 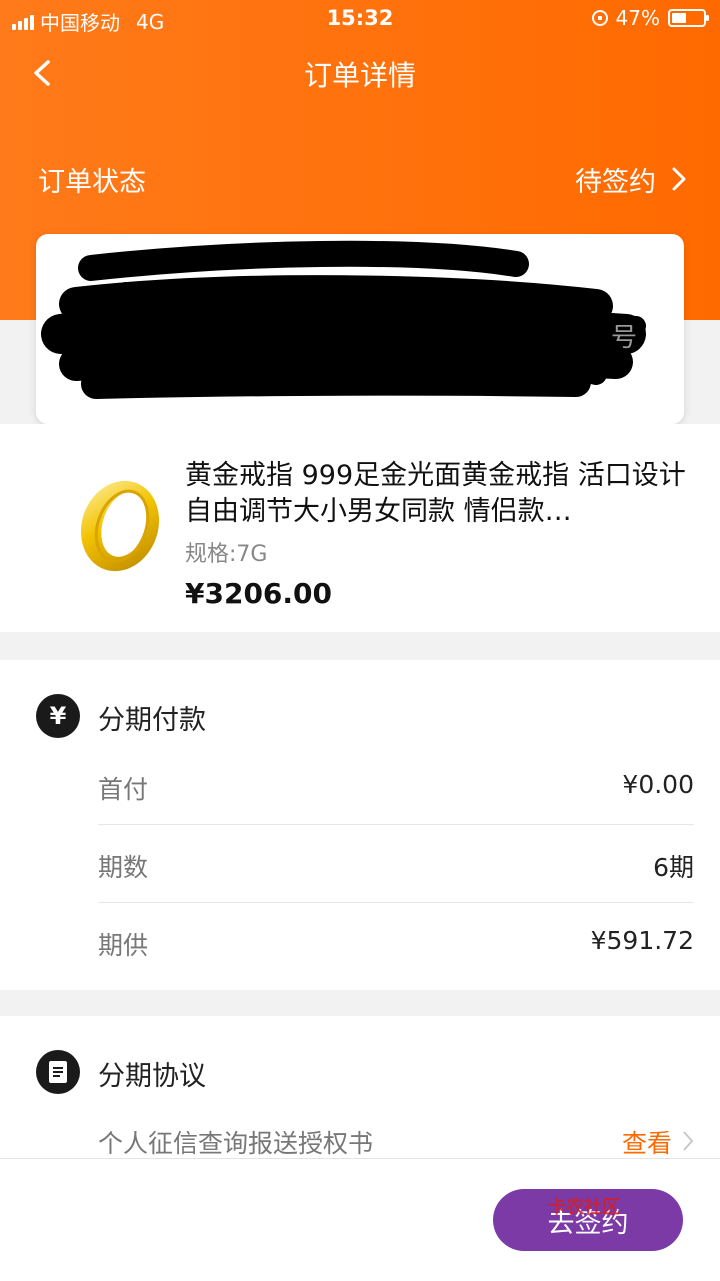 I want to click on down-payment-row: 首付 ¥0.00, so click(x=396, y=785).